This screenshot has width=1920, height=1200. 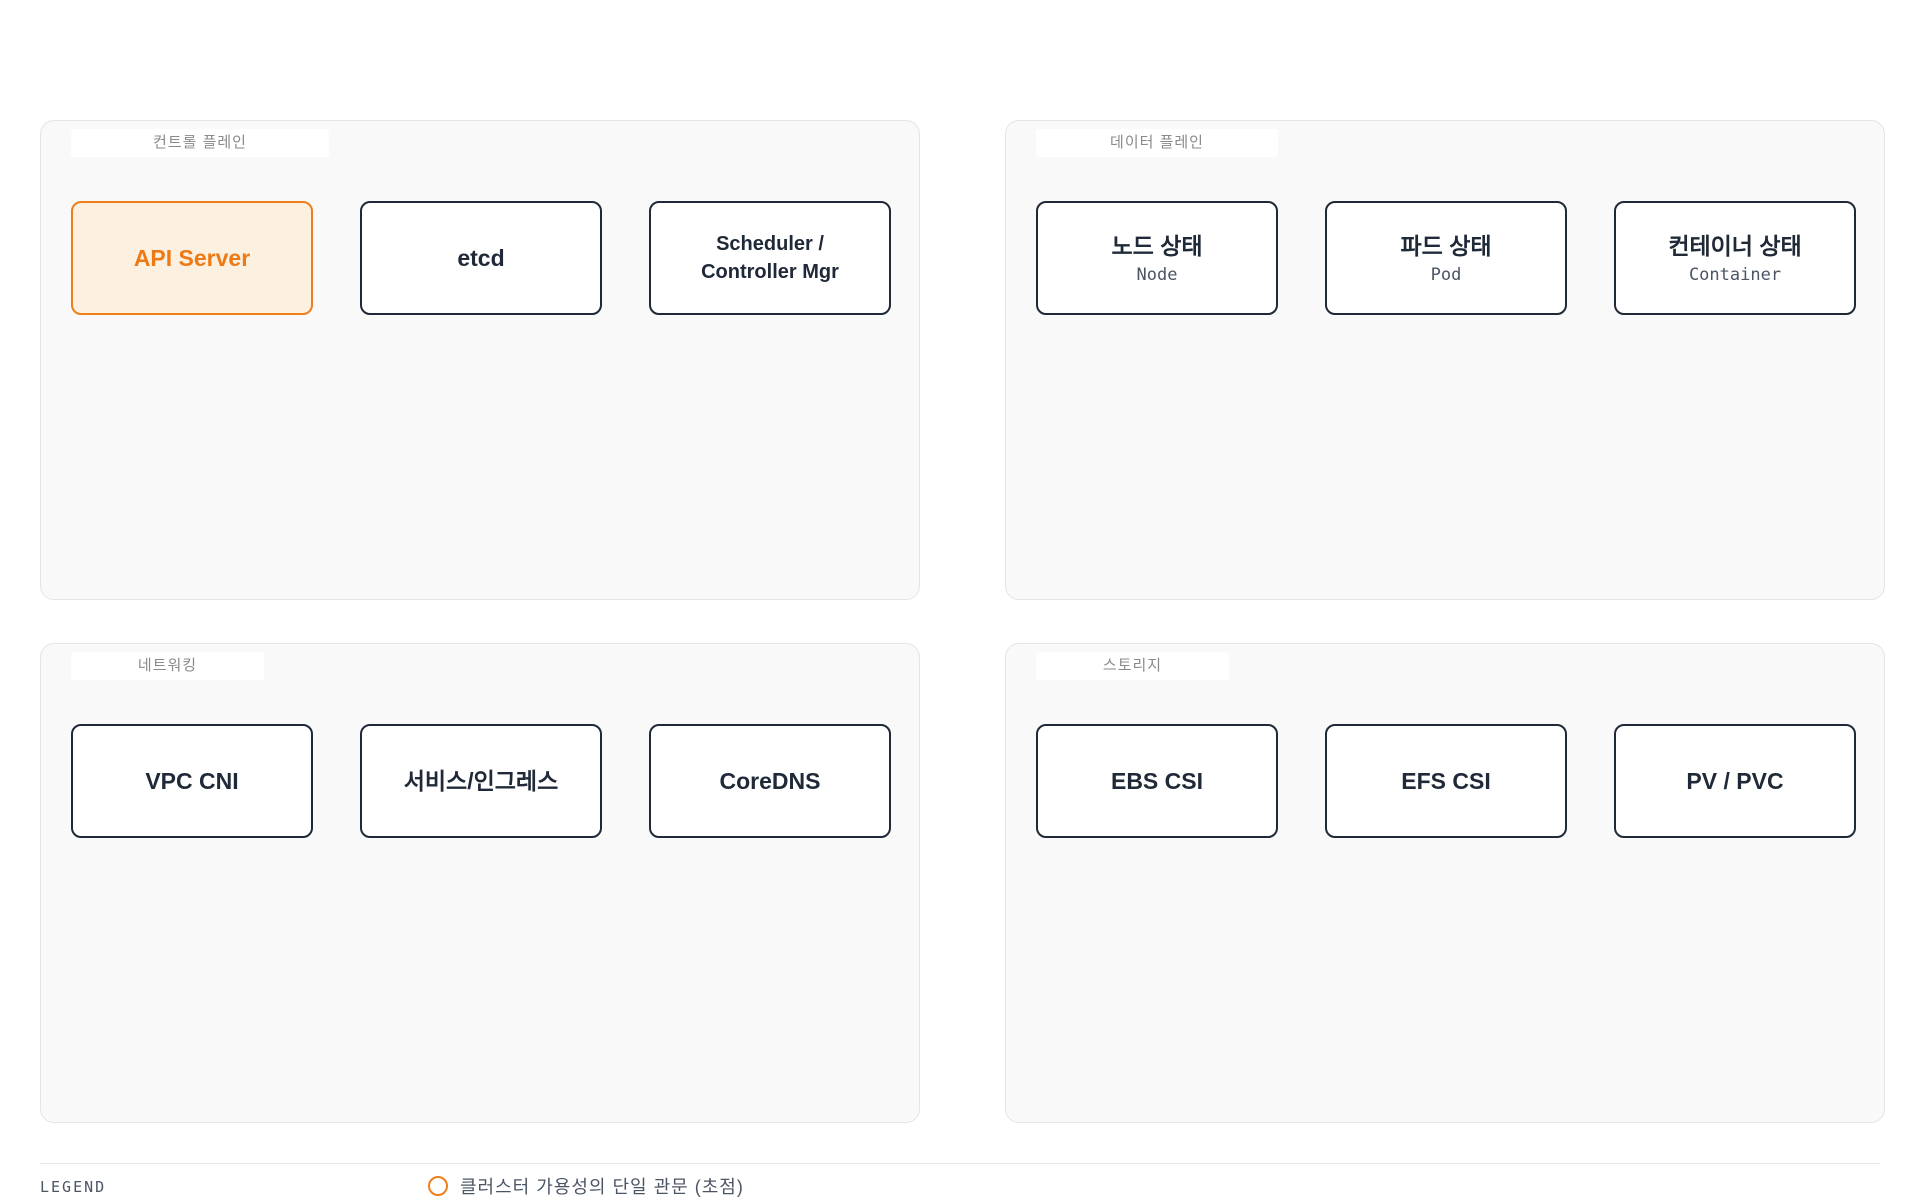 I want to click on node-etcd: etcd, so click(x=481, y=258).